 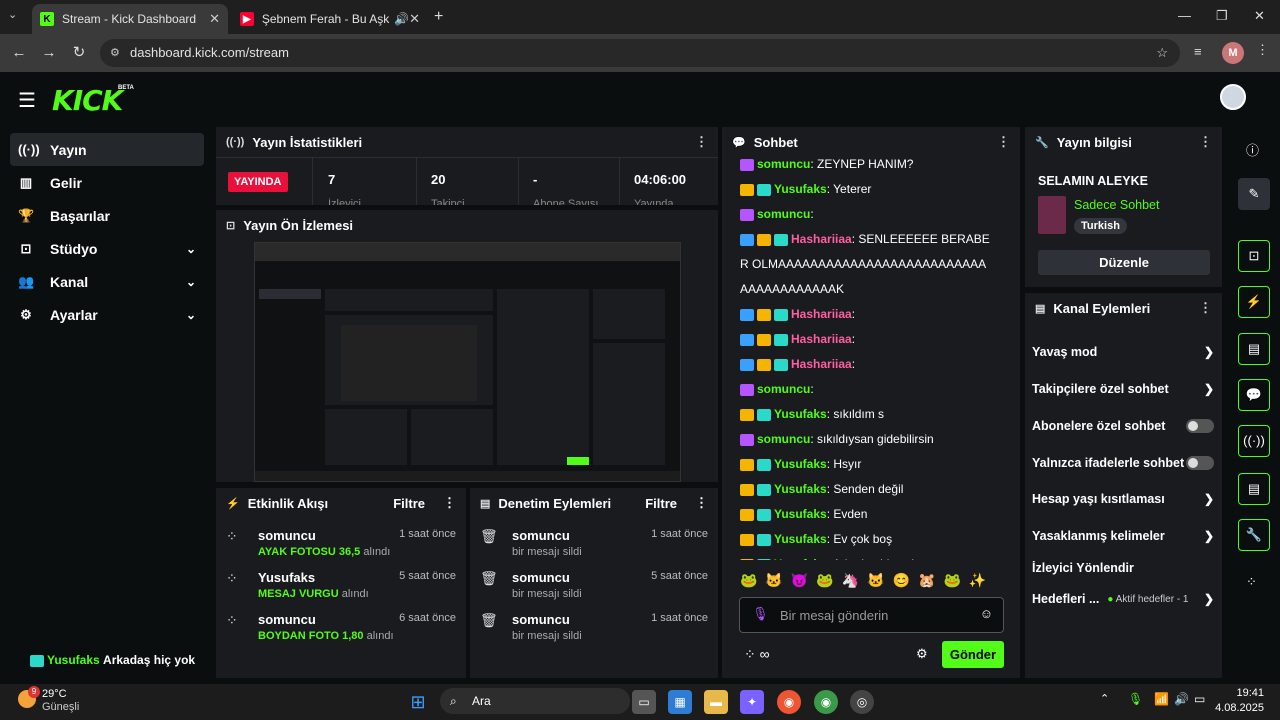 I want to click on tab-list-icon: ⌄, so click(x=12, y=14).